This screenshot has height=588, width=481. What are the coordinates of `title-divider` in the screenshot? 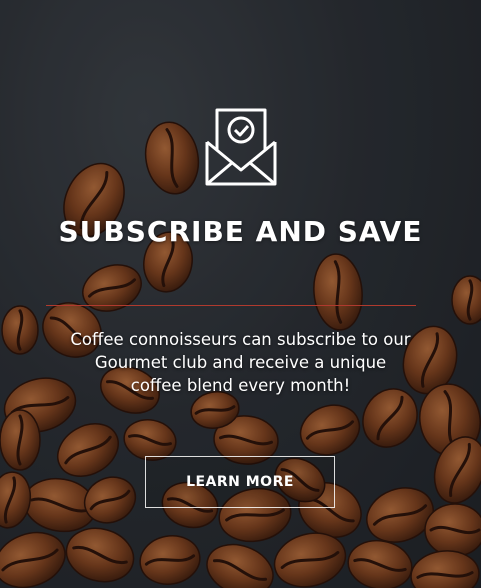 It's located at (231, 305).